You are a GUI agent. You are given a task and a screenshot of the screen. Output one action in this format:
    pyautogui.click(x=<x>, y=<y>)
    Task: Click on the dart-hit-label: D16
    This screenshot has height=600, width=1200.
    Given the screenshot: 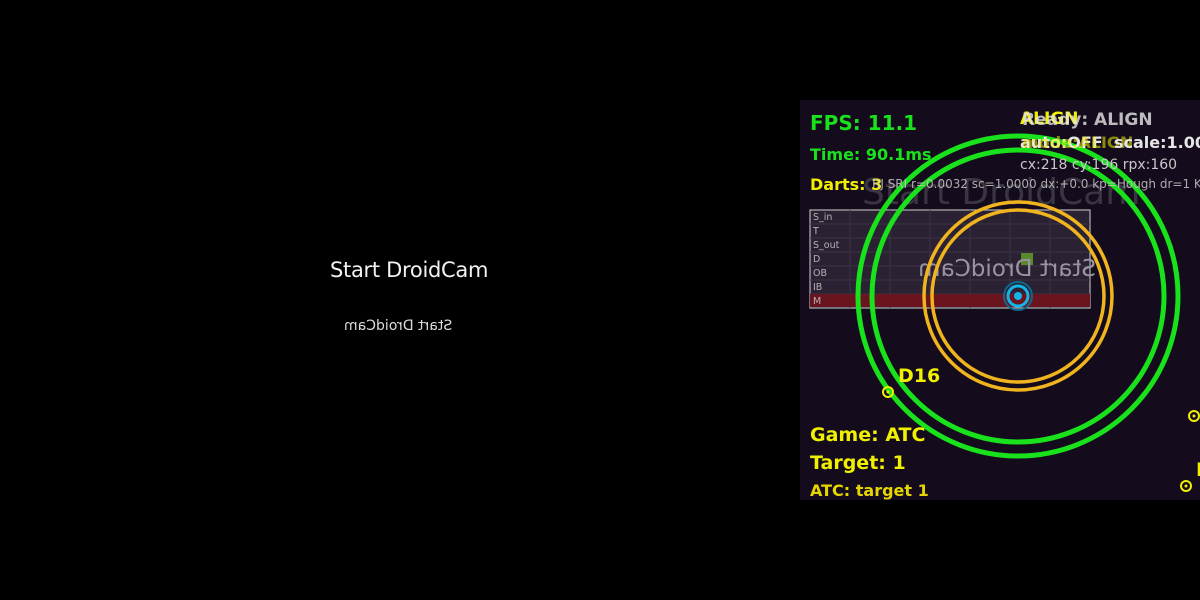 What is the action you would take?
    pyautogui.click(x=919, y=376)
    